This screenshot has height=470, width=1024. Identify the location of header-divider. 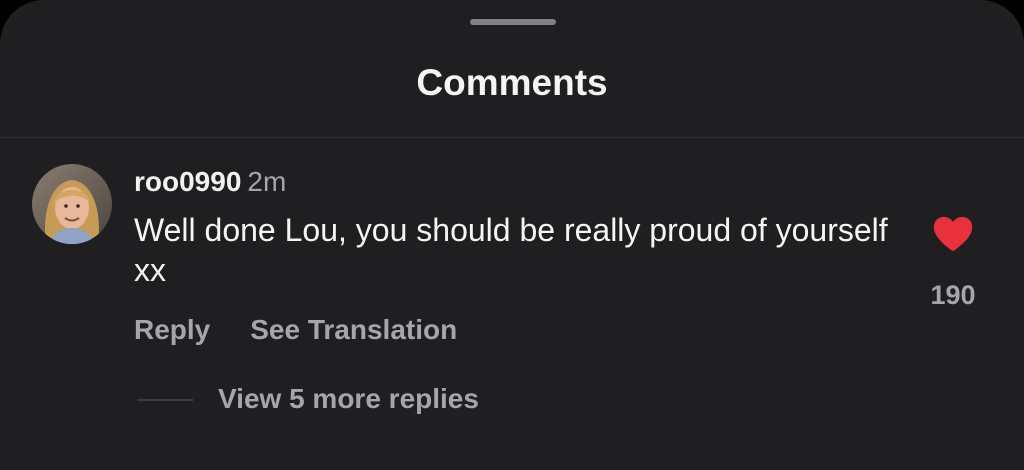
(512, 137).